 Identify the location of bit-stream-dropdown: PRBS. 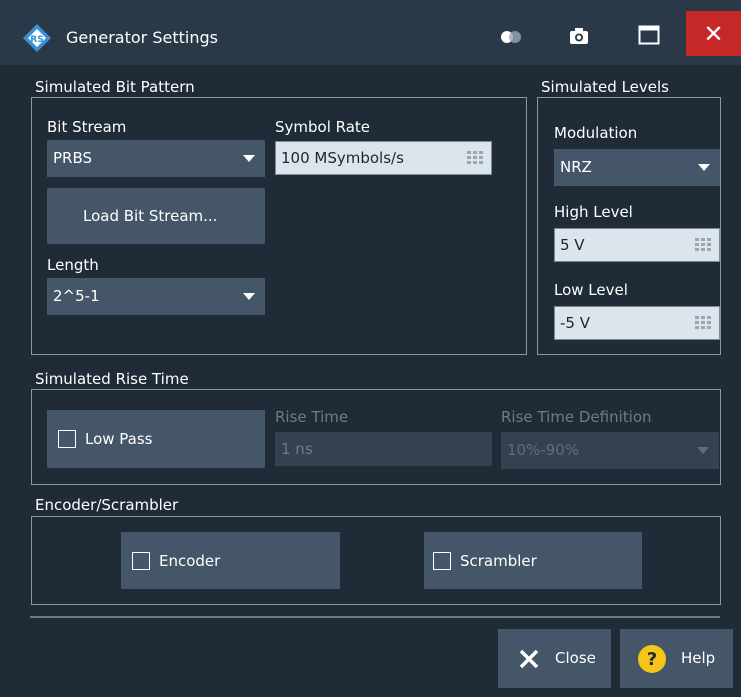
(156, 158).